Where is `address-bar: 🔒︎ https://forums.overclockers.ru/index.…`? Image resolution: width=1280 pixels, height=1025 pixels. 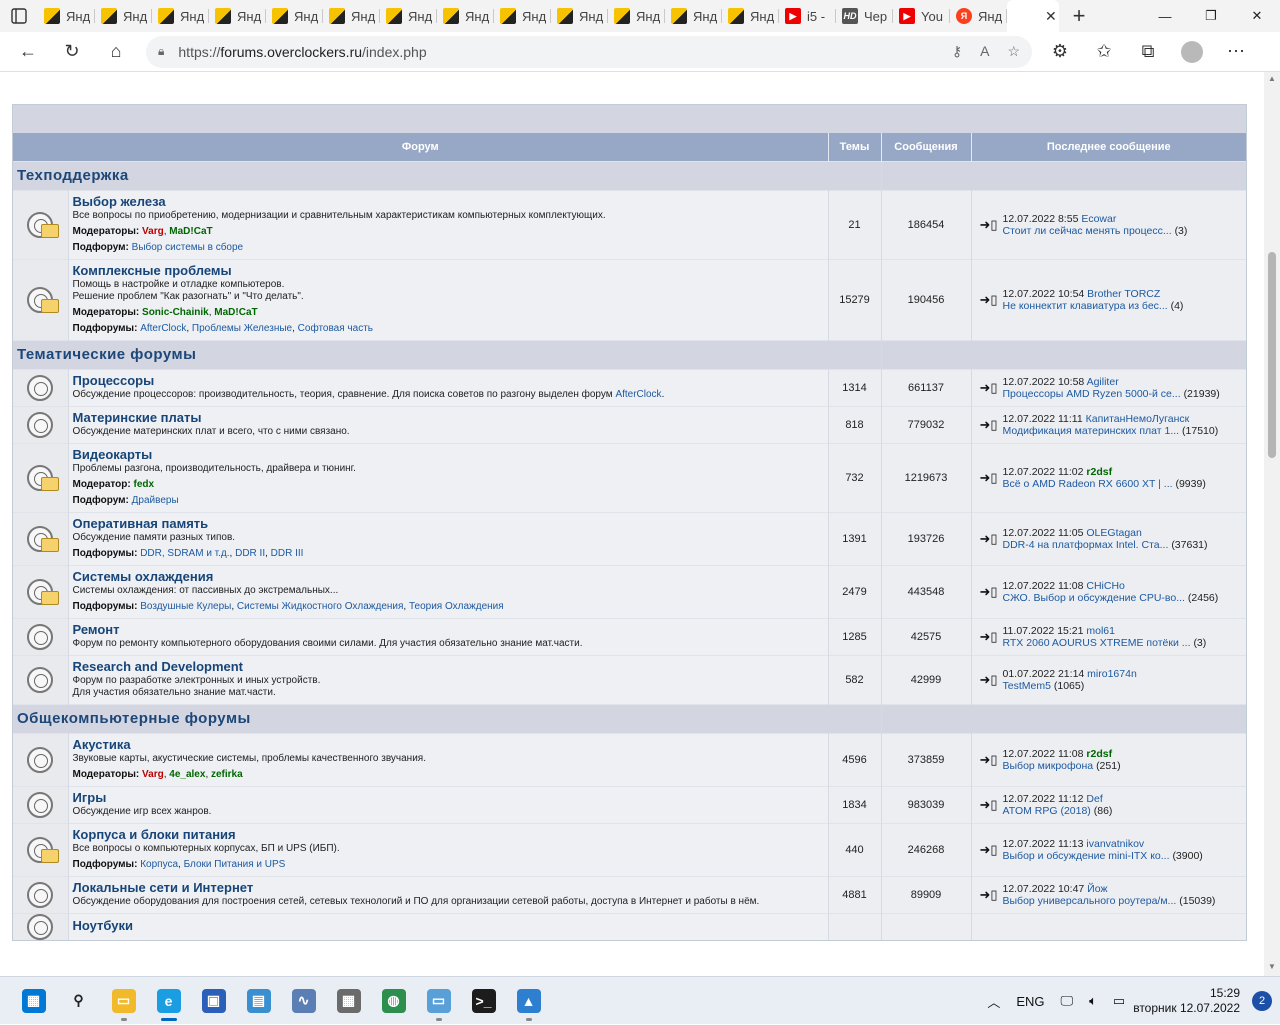
address-bar: 🔒︎ https://forums.overclockers.ru/index.… is located at coordinates (589, 51).